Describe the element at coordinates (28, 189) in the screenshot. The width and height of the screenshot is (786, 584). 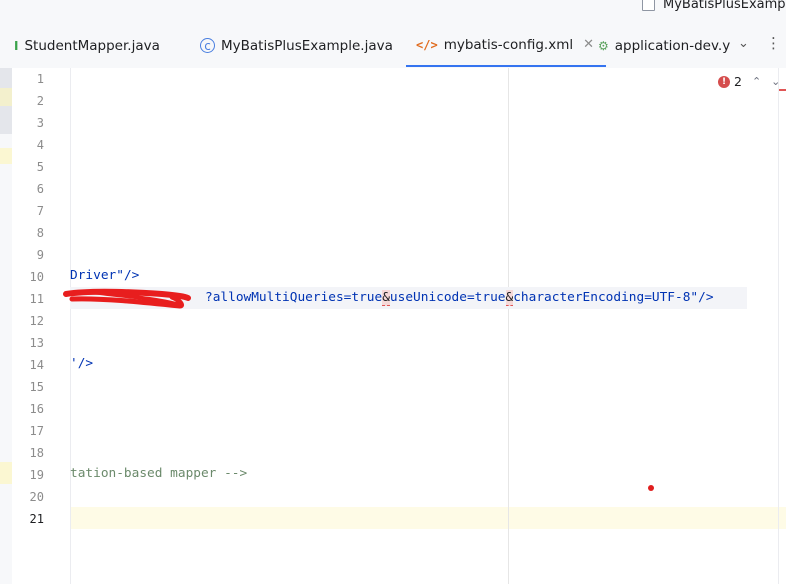
I see `line-number: 6` at that location.